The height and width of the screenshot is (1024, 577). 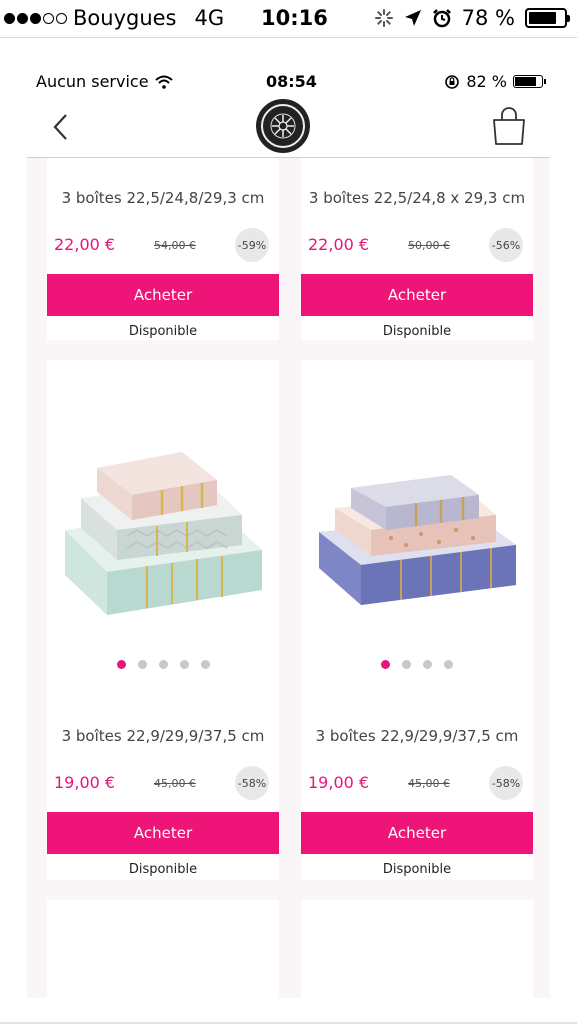 What do you see at coordinates (412, 18) in the screenshot?
I see `location-arrow-icon` at bounding box center [412, 18].